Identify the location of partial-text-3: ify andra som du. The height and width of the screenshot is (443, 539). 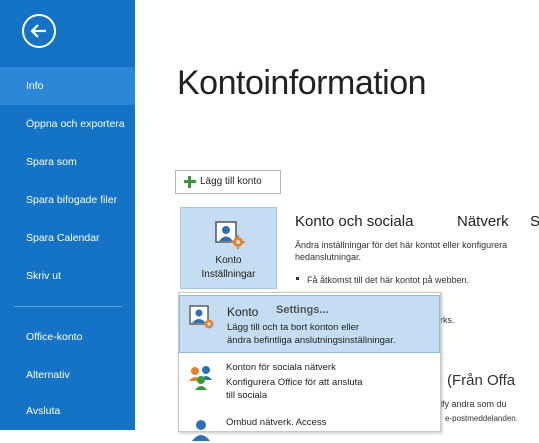
(473, 404).